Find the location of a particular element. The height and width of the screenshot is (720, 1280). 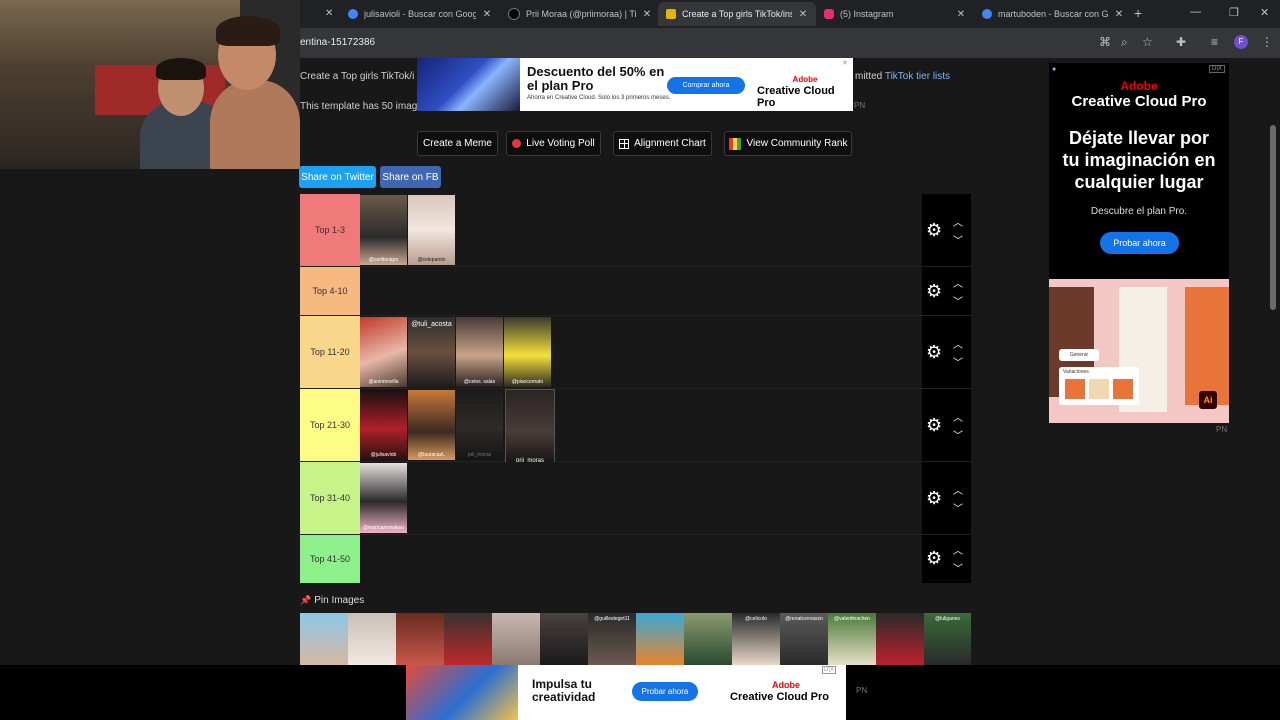

tier-label: Top 41-50 is located at coordinates (330, 559).